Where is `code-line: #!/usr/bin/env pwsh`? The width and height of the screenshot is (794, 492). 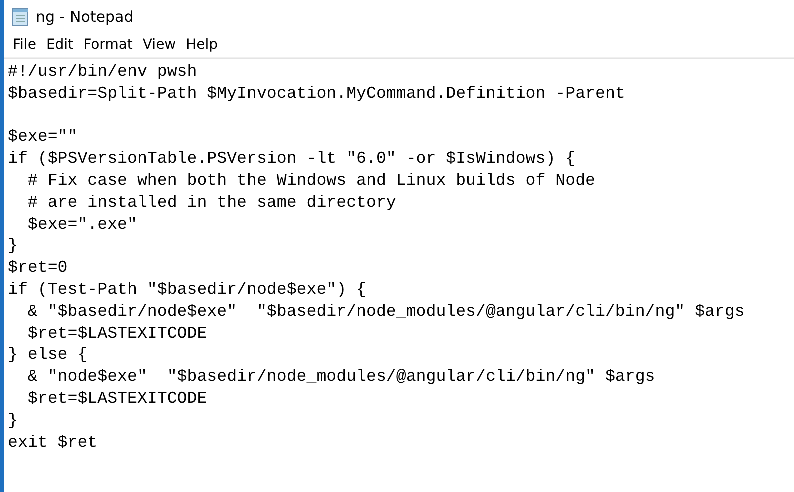 code-line: #!/usr/bin/env pwsh is located at coordinates (103, 72).